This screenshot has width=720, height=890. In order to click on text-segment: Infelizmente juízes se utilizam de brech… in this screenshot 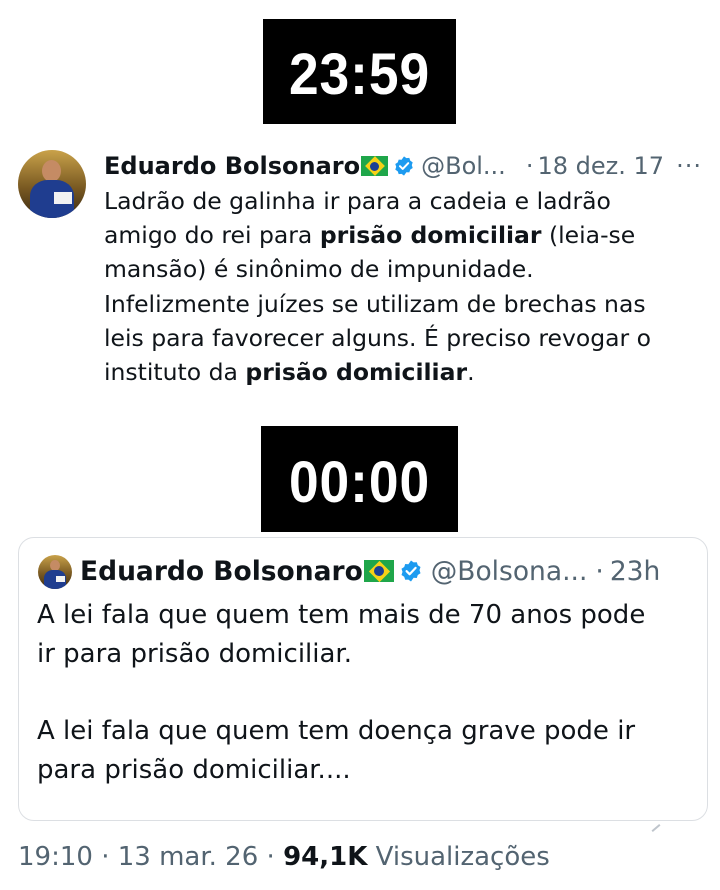, I will do `click(375, 303)`.